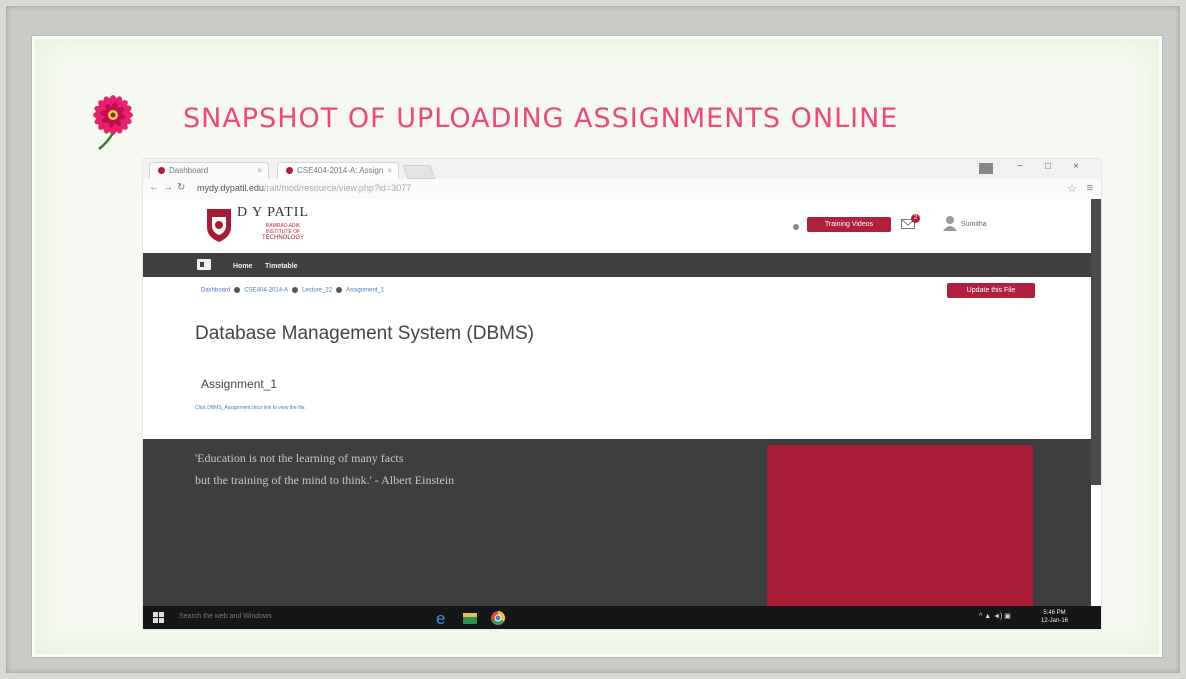 This screenshot has width=1186, height=679. I want to click on user-avatar-icon, so click(950, 223).